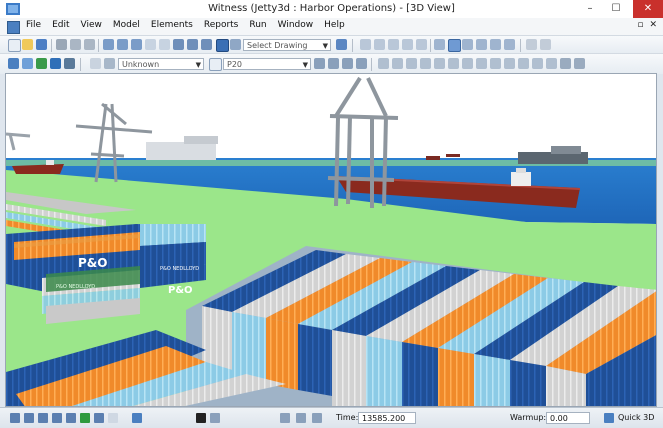 The image size is (663, 428). I want to click on container-brand-text: P&O NEDLLOYD, so click(179, 269).